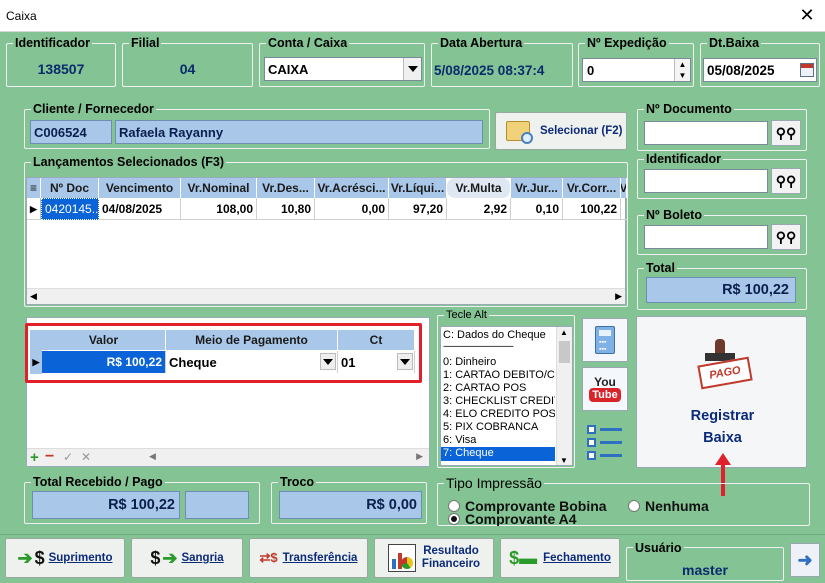 The width and height of the screenshot is (825, 583). What do you see at coordinates (68, 457) in the screenshot?
I see `confirm-icon: ✓` at bounding box center [68, 457].